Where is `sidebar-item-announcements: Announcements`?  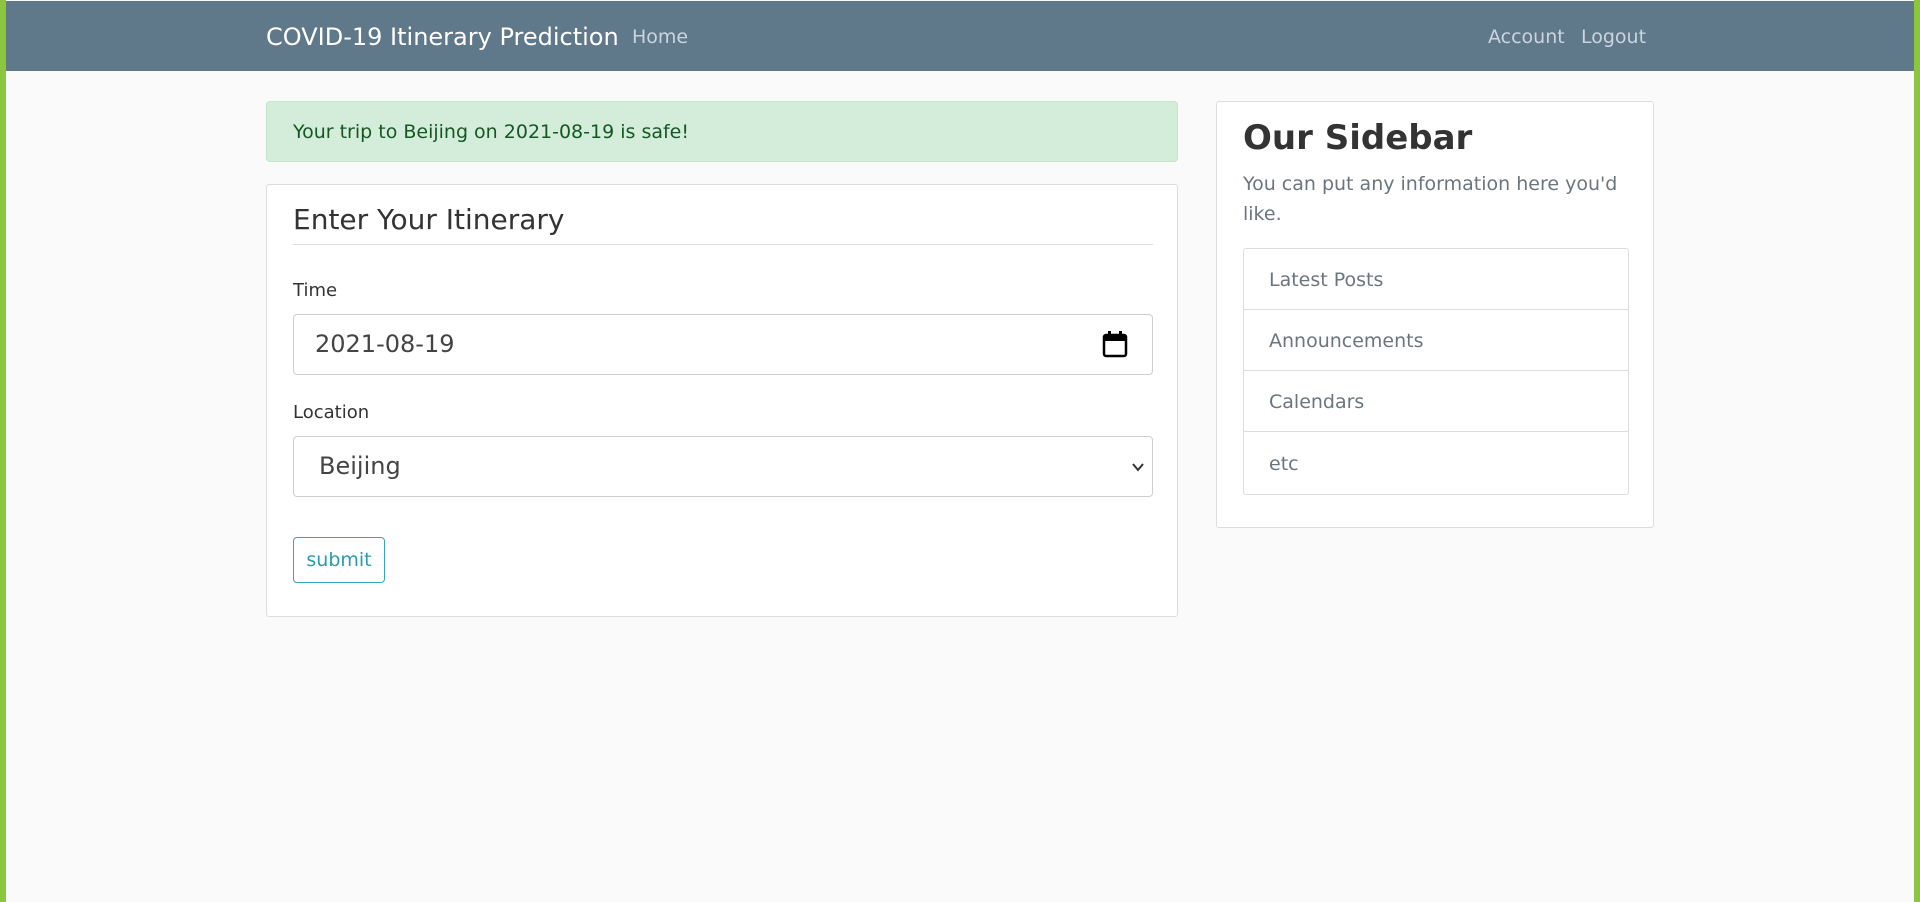 sidebar-item-announcements: Announcements is located at coordinates (1436, 340).